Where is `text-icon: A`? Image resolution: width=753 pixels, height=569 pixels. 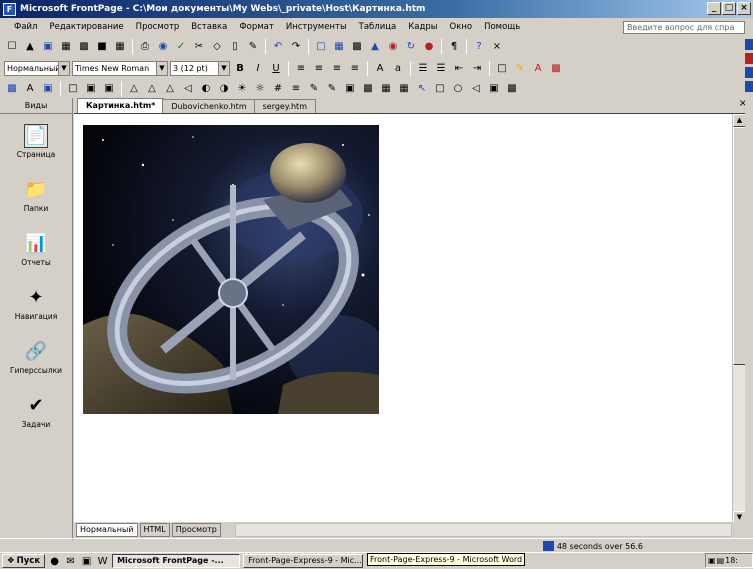 text-icon: A is located at coordinates (30, 88).